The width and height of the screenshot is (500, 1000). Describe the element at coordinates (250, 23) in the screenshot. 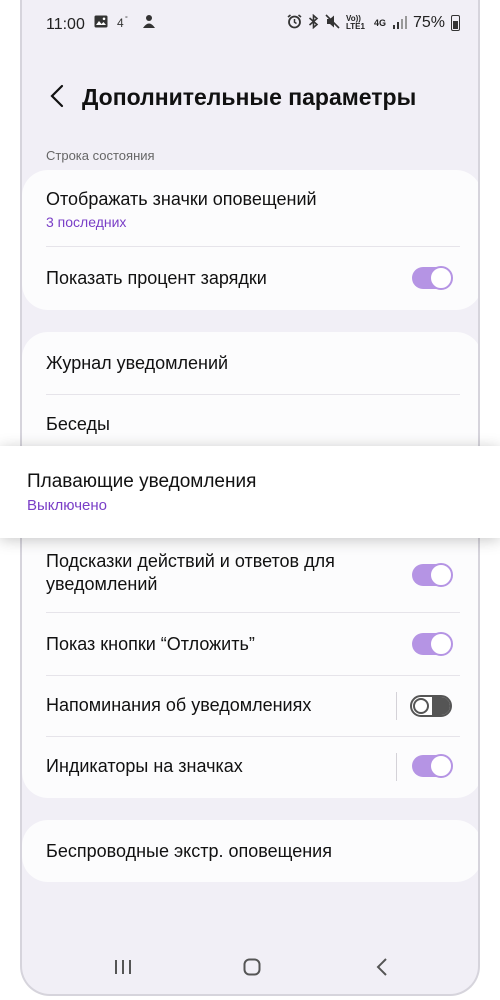

I see `status-bar: 11:00 4 ° Vo)) LTE1 4G 75%` at that location.